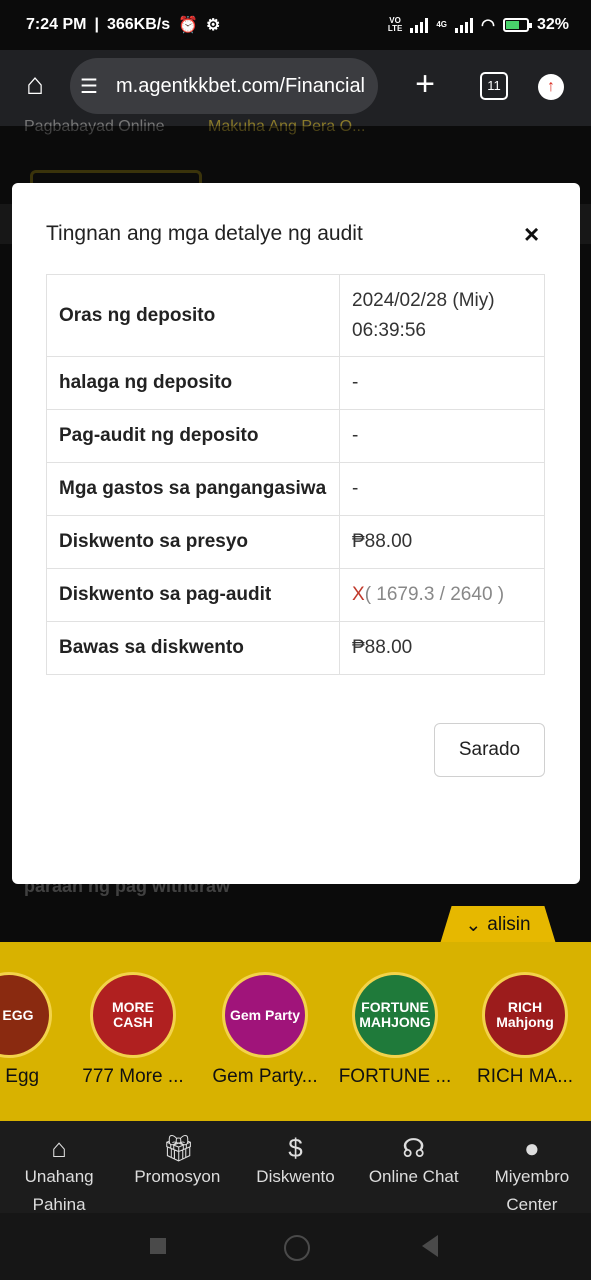 The height and width of the screenshot is (1280, 591). I want to click on headset-icon: ☊, so click(414, 1148).